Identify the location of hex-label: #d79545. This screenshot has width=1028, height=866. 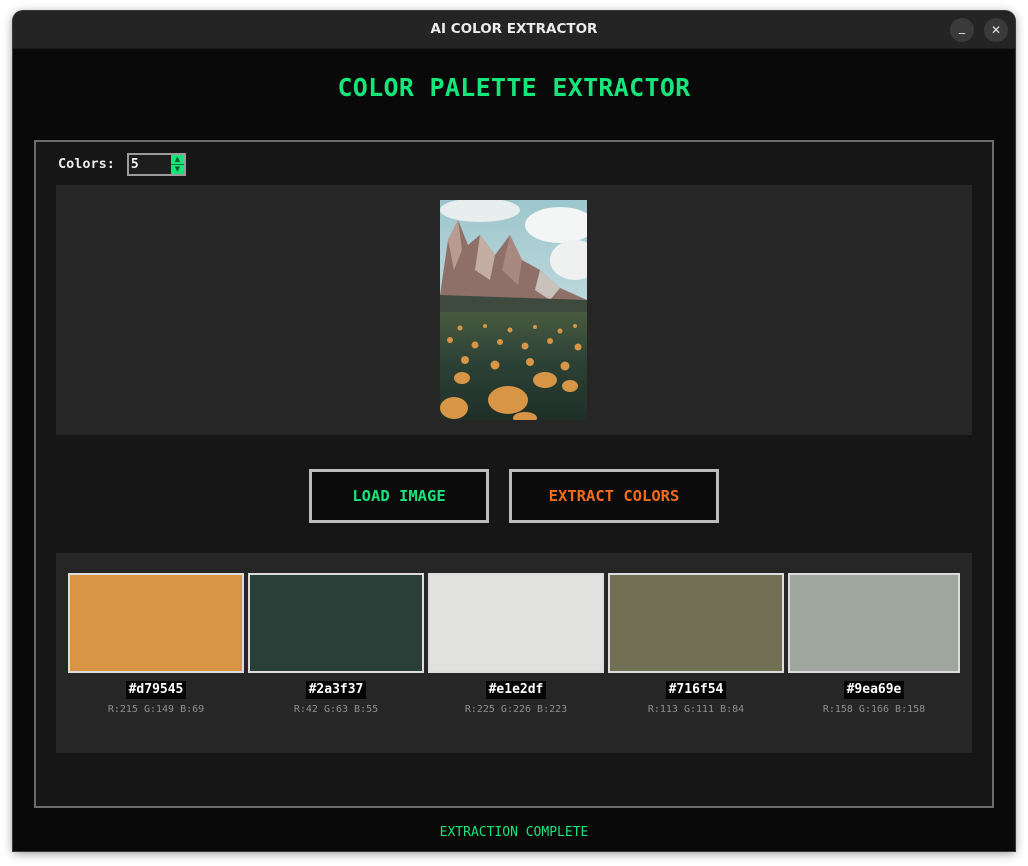
(156, 690).